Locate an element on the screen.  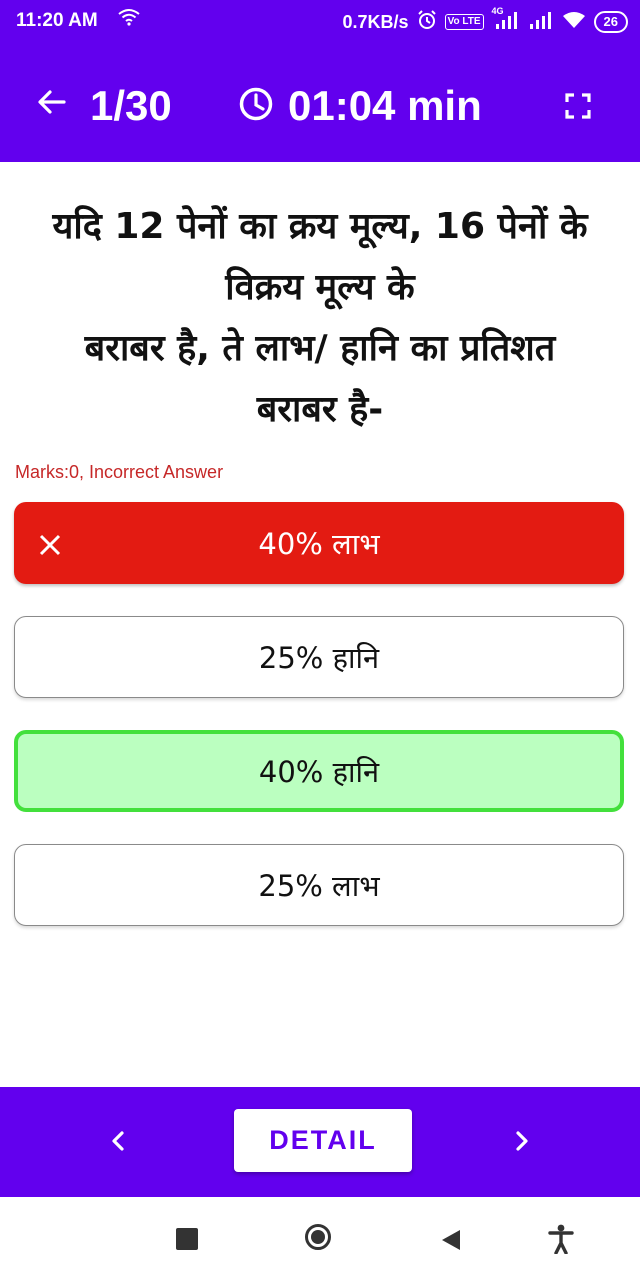
signal-icon: 4G is located at coordinates (506, 20).